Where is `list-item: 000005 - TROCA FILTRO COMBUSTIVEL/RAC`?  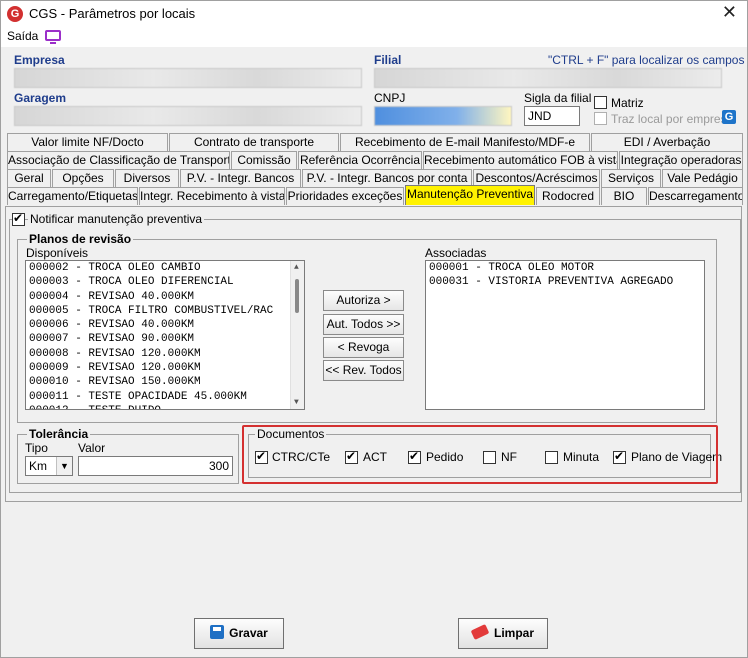 list-item: 000005 - TROCA FILTRO COMBUSTIVEL/RAC is located at coordinates (165, 311).